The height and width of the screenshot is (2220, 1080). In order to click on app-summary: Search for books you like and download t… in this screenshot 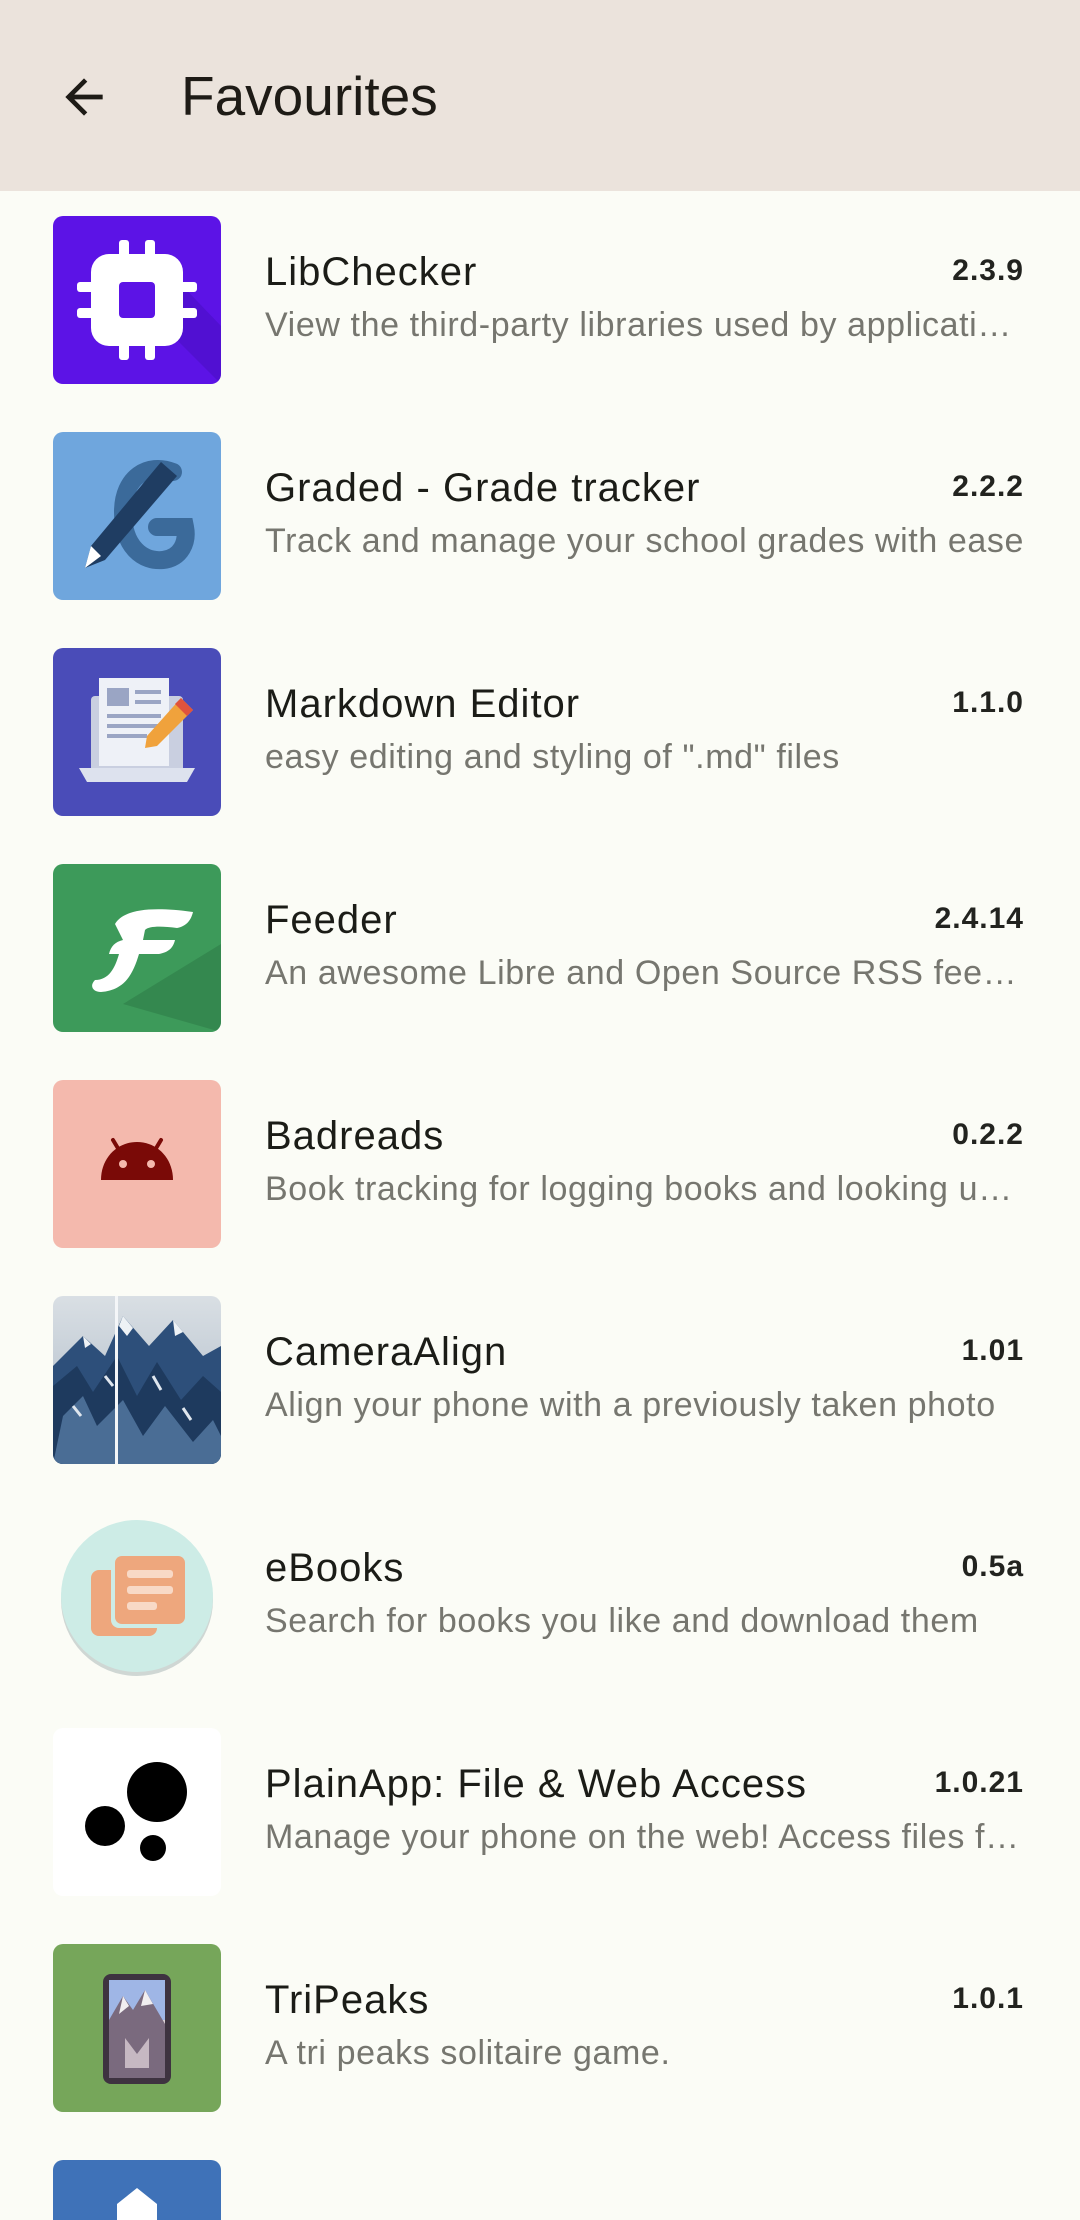, I will do `click(622, 1621)`.